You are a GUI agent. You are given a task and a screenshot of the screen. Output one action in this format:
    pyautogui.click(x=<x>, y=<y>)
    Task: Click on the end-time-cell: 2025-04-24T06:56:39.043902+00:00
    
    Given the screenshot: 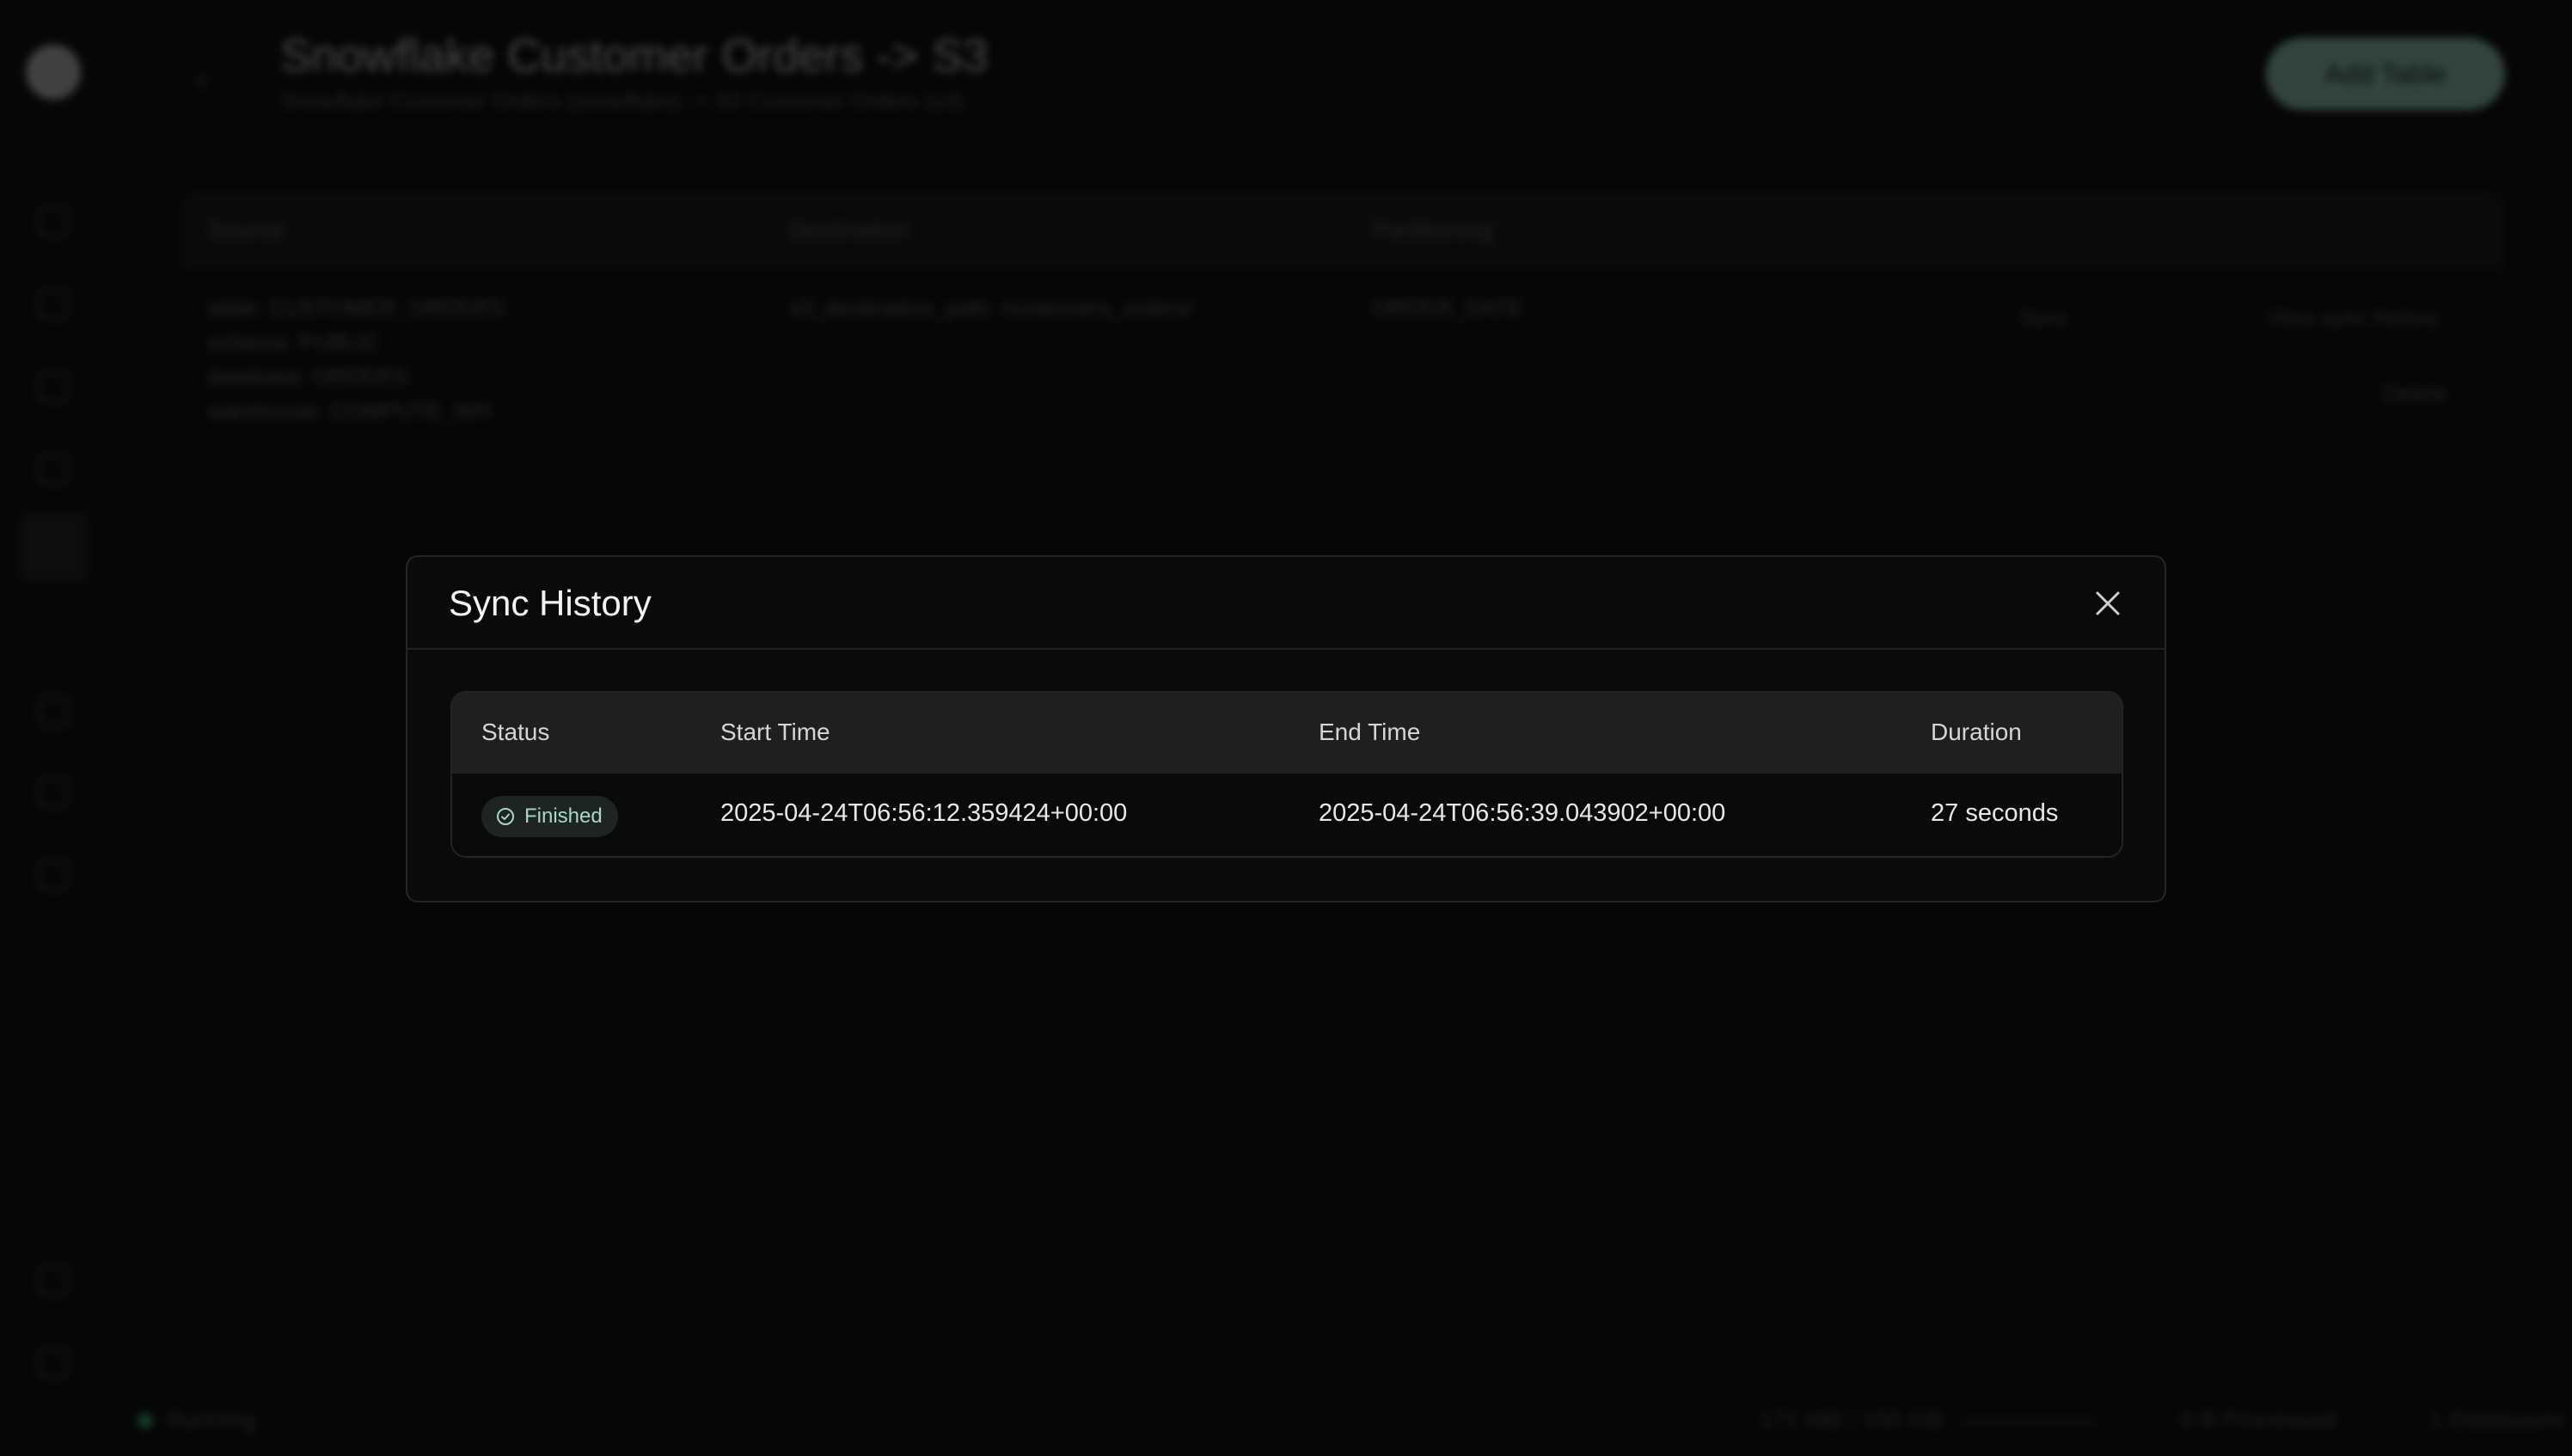 What is the action you would take?
    pyautogui.click(x=1522, y=813)
    